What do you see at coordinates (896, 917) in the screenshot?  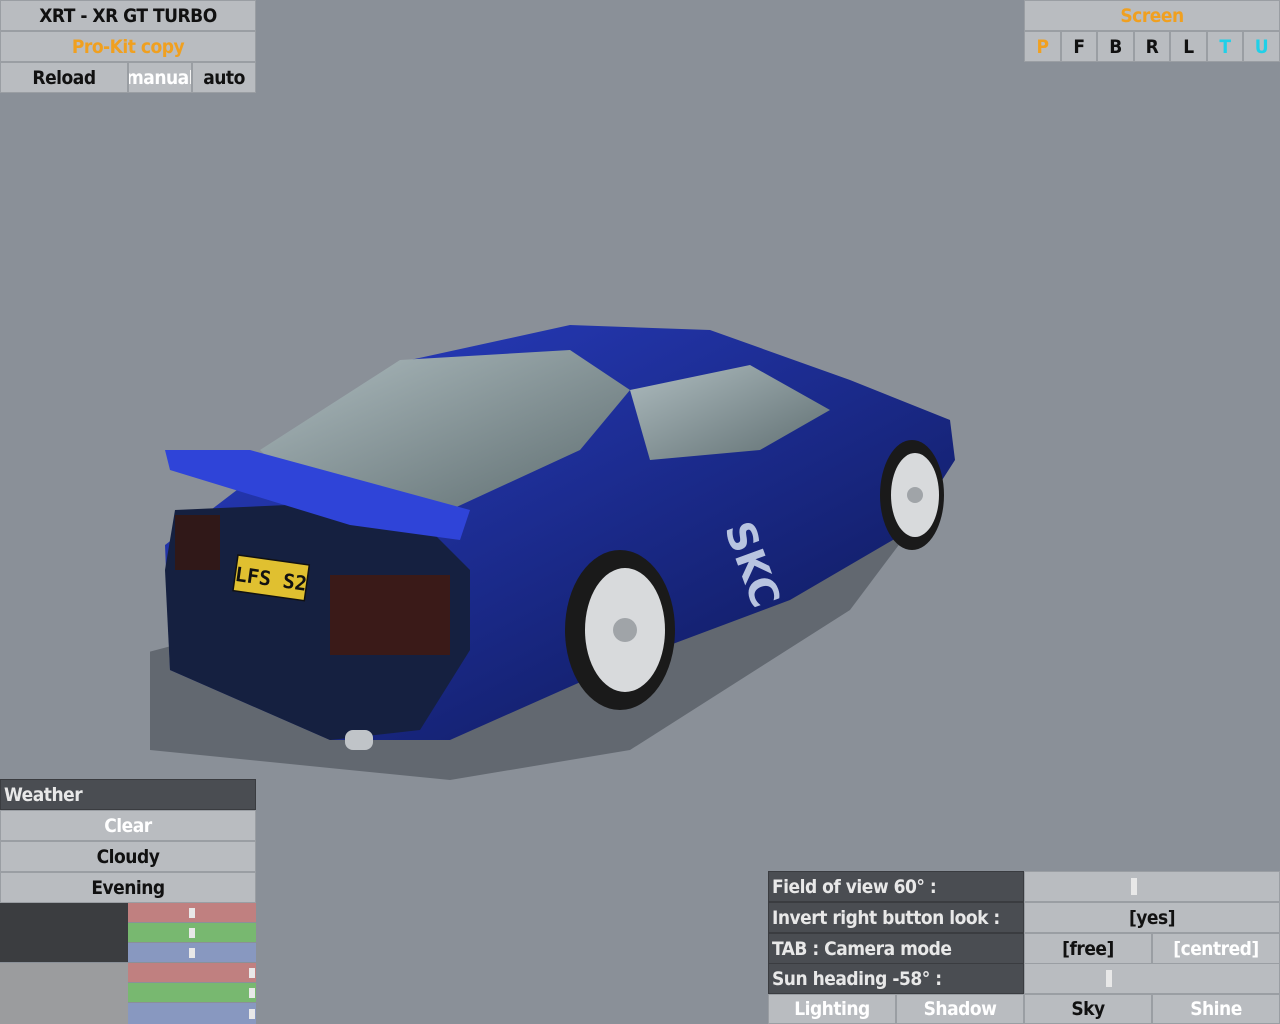 I see `invert-look-label: Invert right button look :` at bounding box center [896, 917].